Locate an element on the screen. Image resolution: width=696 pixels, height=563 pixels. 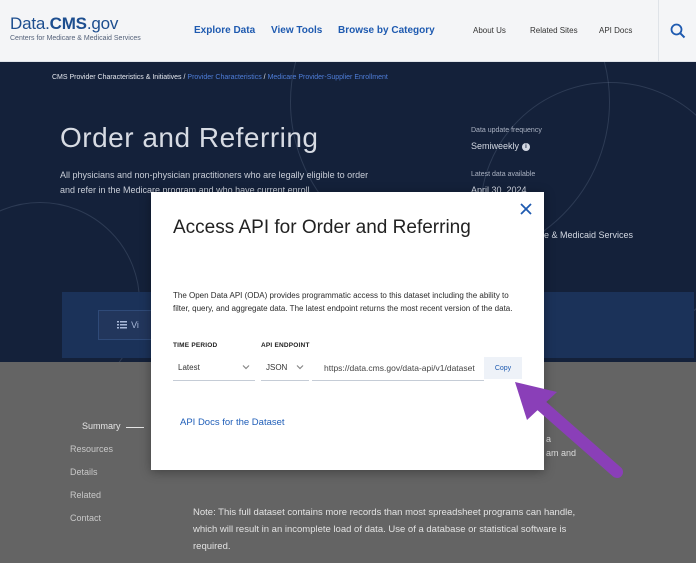
sidenav-summary: Summary is located at coordinates (101, 426).